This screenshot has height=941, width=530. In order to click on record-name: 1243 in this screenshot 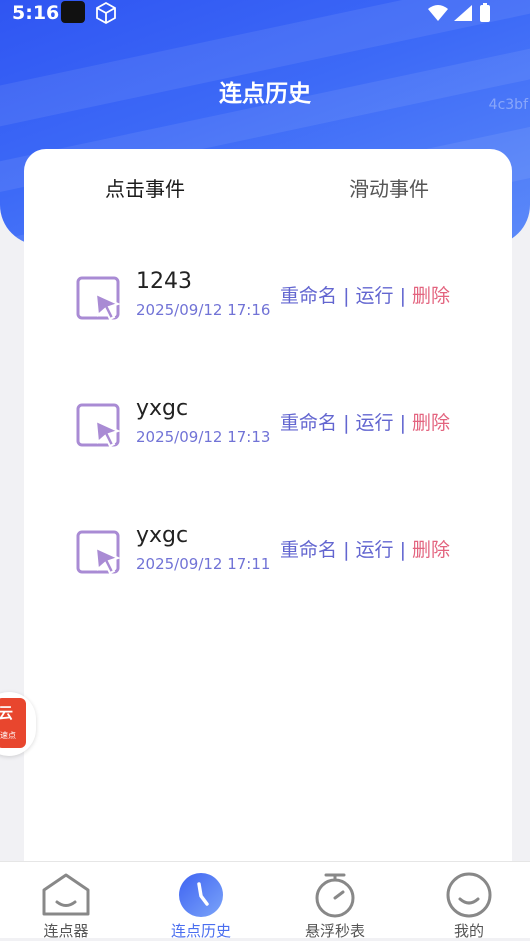, I will do `click(164, 281)`.